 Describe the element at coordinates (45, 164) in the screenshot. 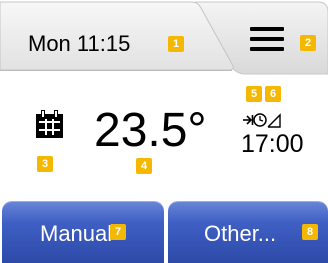

I see `callout-badge-3: 3` at that location.